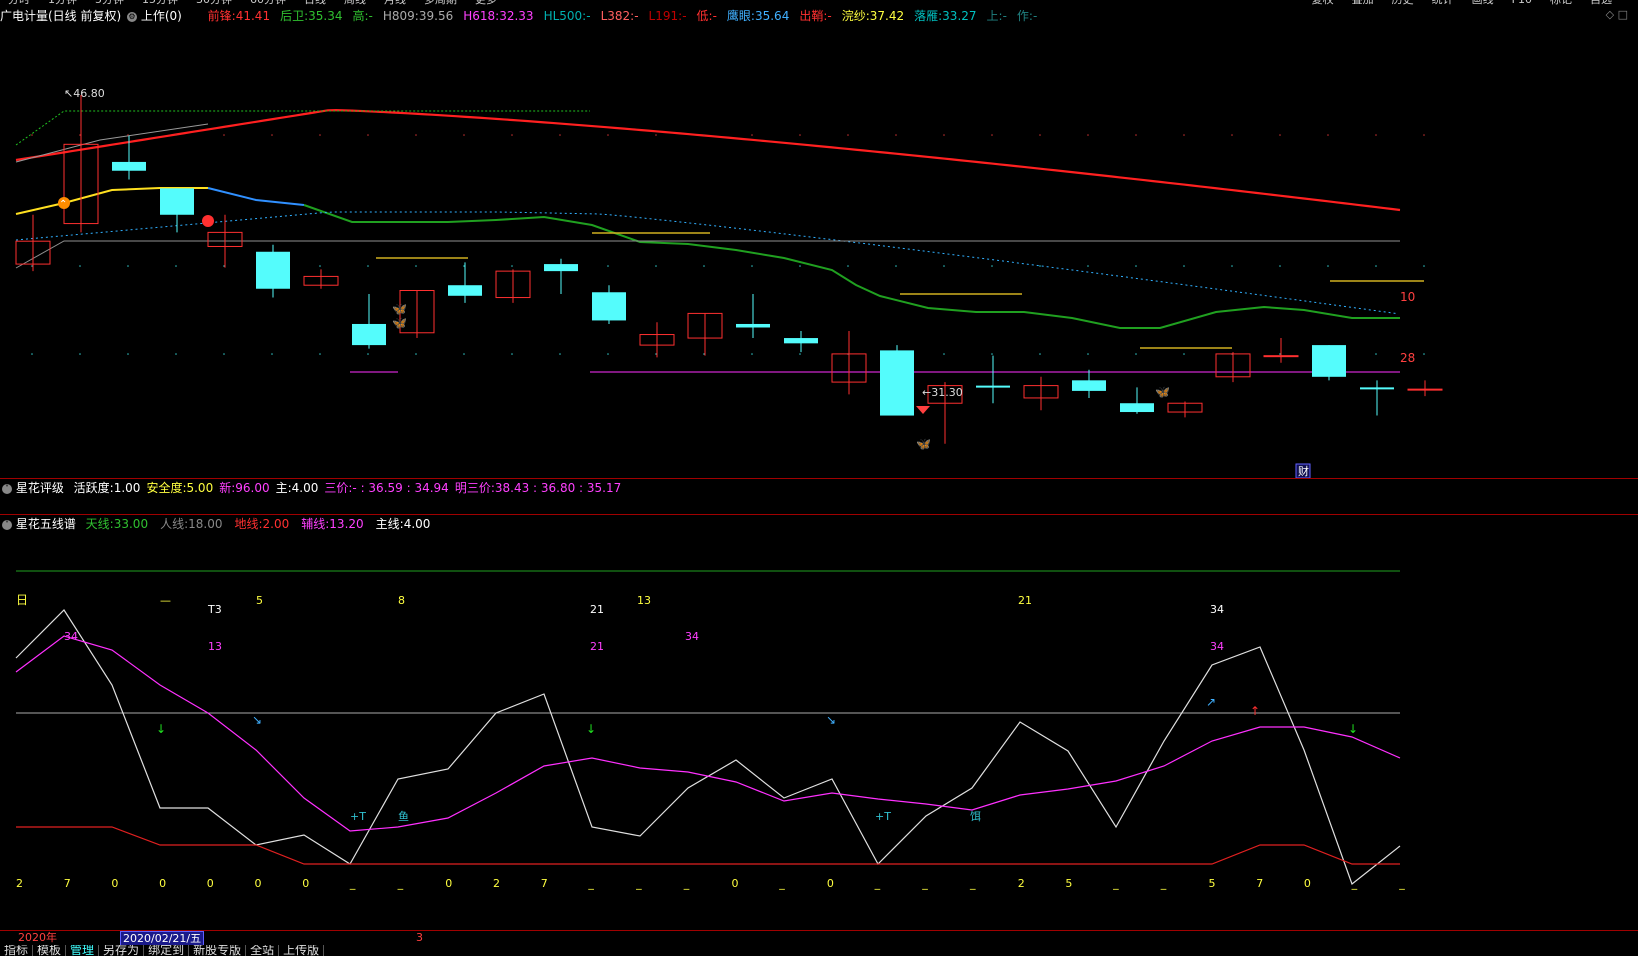  What do you see at coordinates (218, 950) in the screenshot?
I see `bottom-tab: 新股专版` at bounding box center [218, 950].